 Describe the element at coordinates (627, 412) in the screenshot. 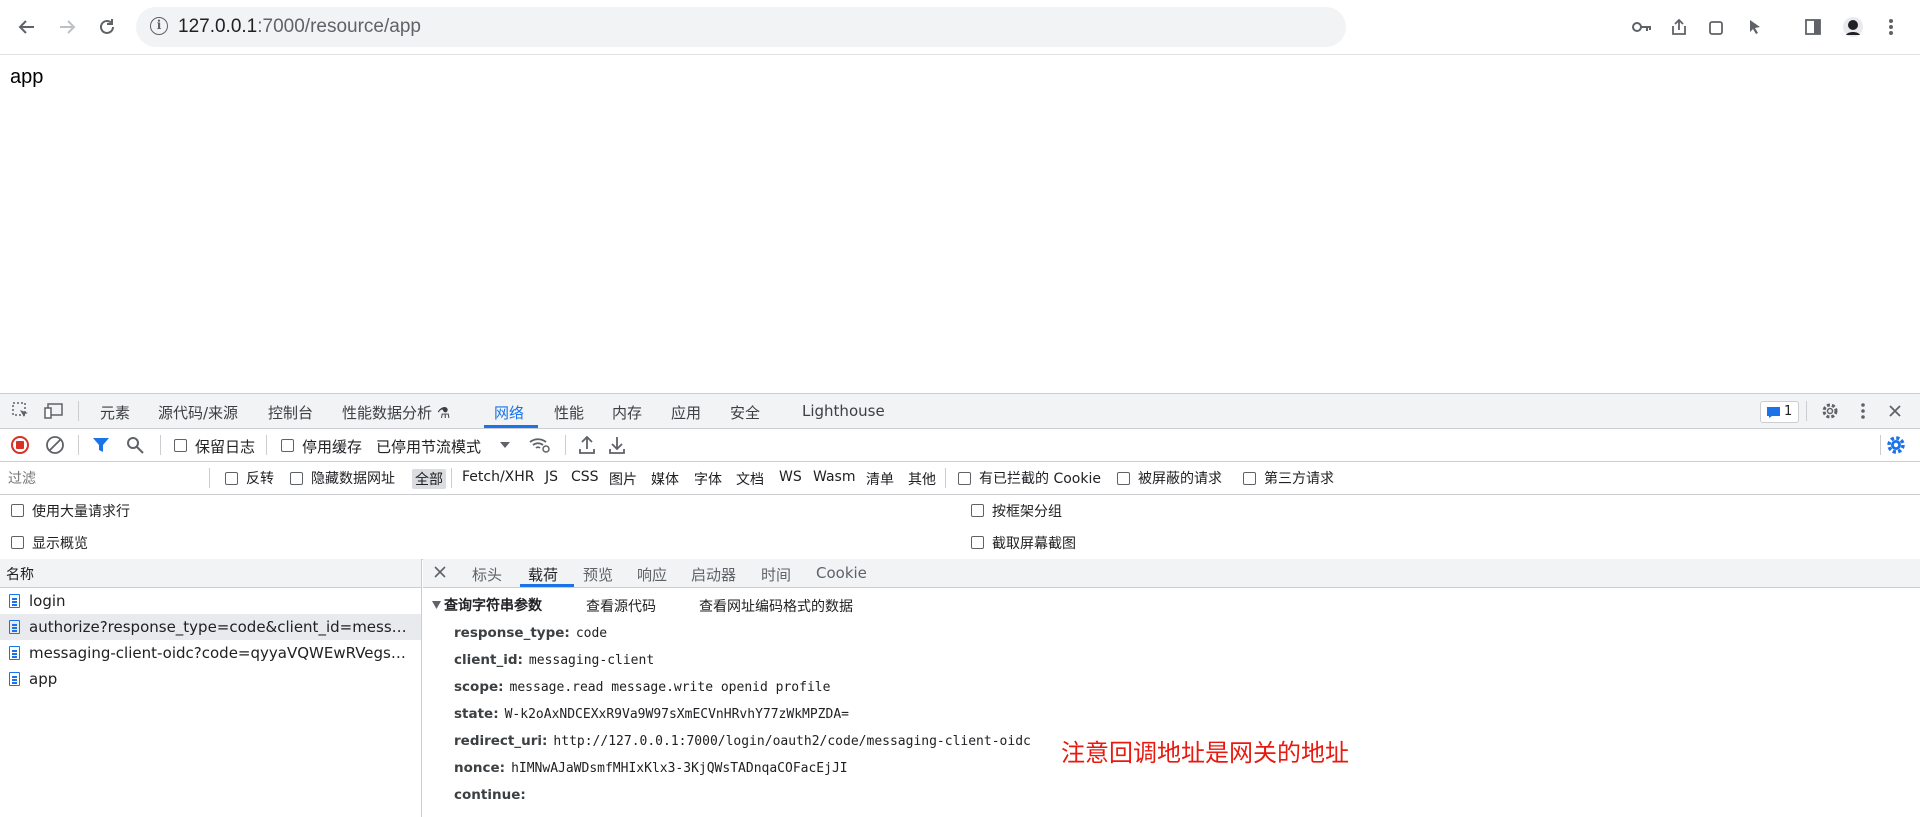

I see `tab-memory: 内存` at that location.